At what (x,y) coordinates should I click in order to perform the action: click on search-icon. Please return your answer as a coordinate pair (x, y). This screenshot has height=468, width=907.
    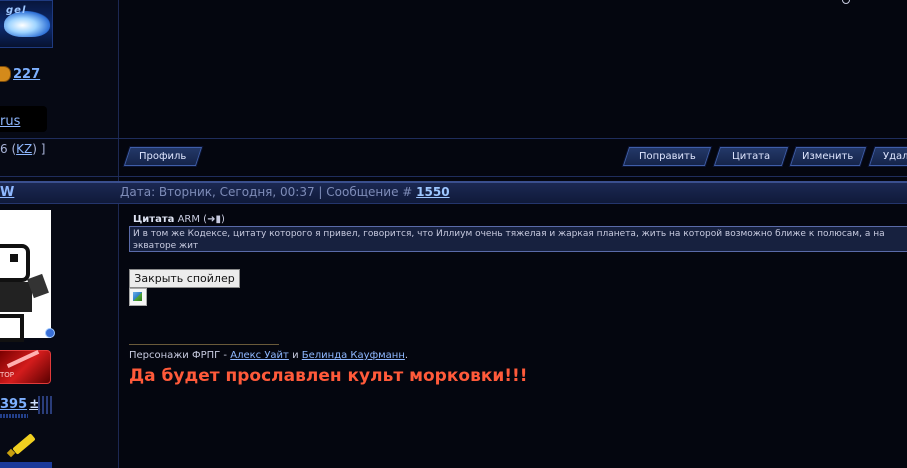
    Looking at the image, I should click on (846, 2).